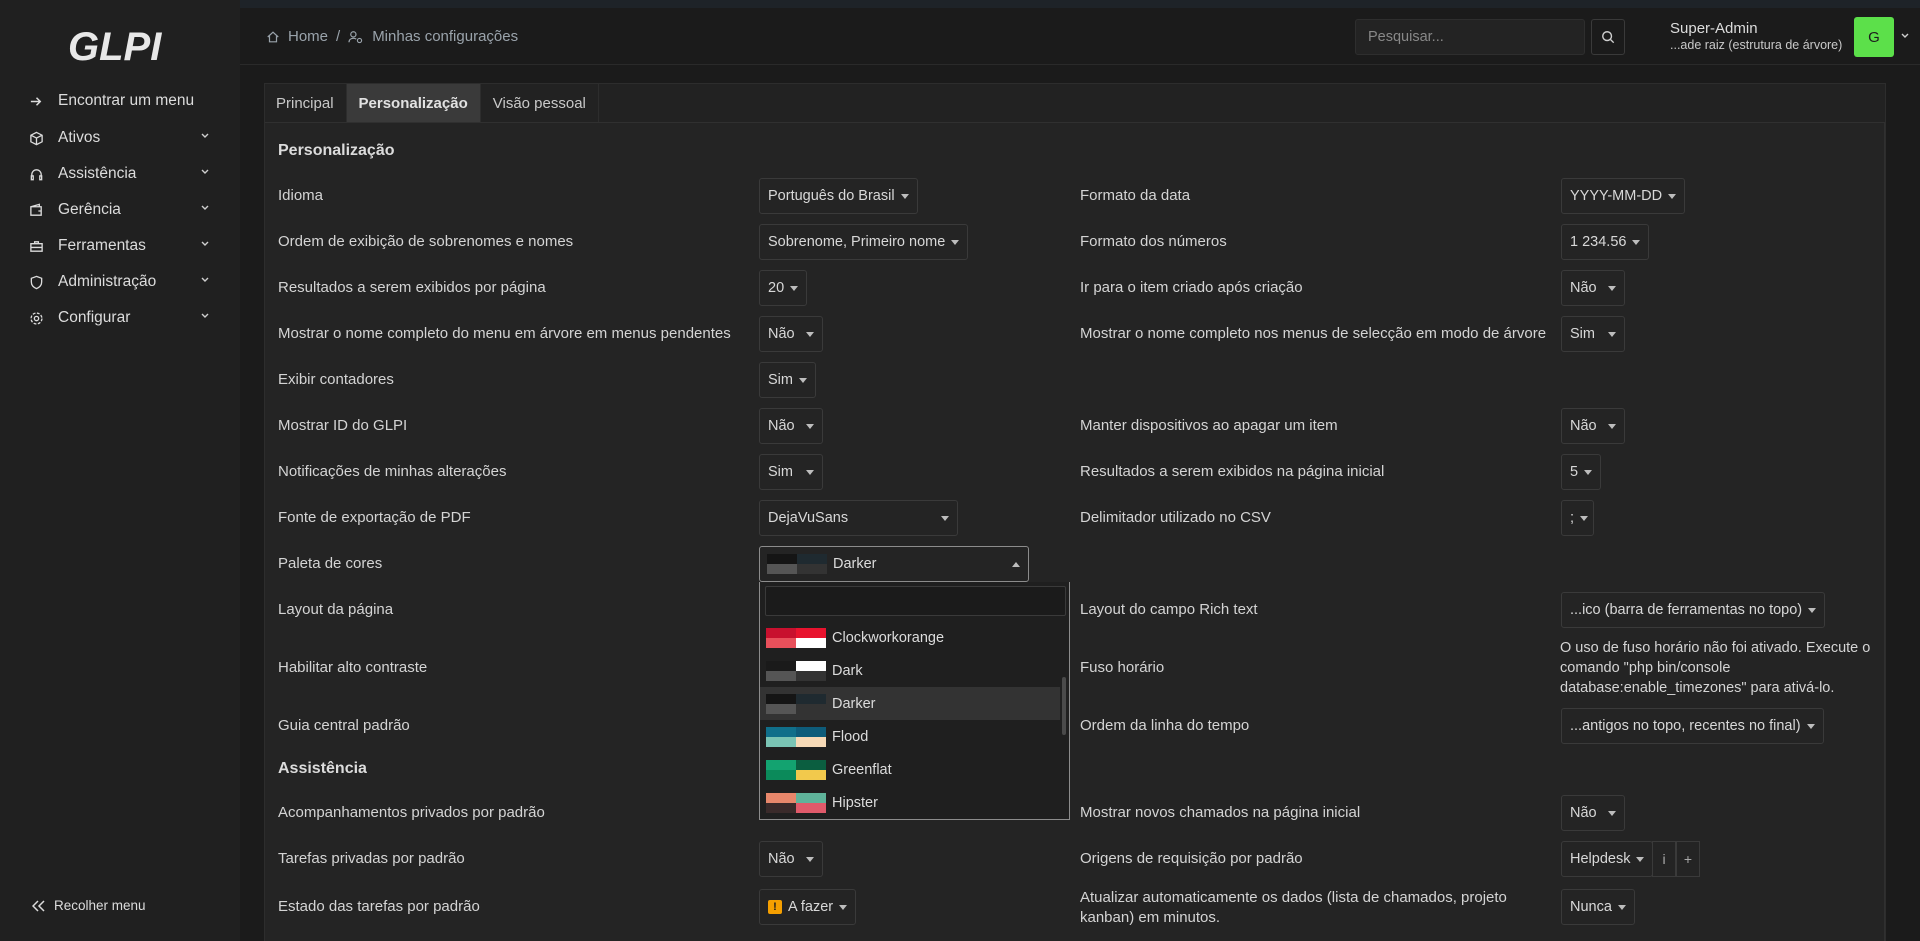  What do you see at coordinates (412, 287) in the screenshot?
I see `resultados-pagina-label: Resultados a serem exibidos por página` at bounding box center [412, 287].